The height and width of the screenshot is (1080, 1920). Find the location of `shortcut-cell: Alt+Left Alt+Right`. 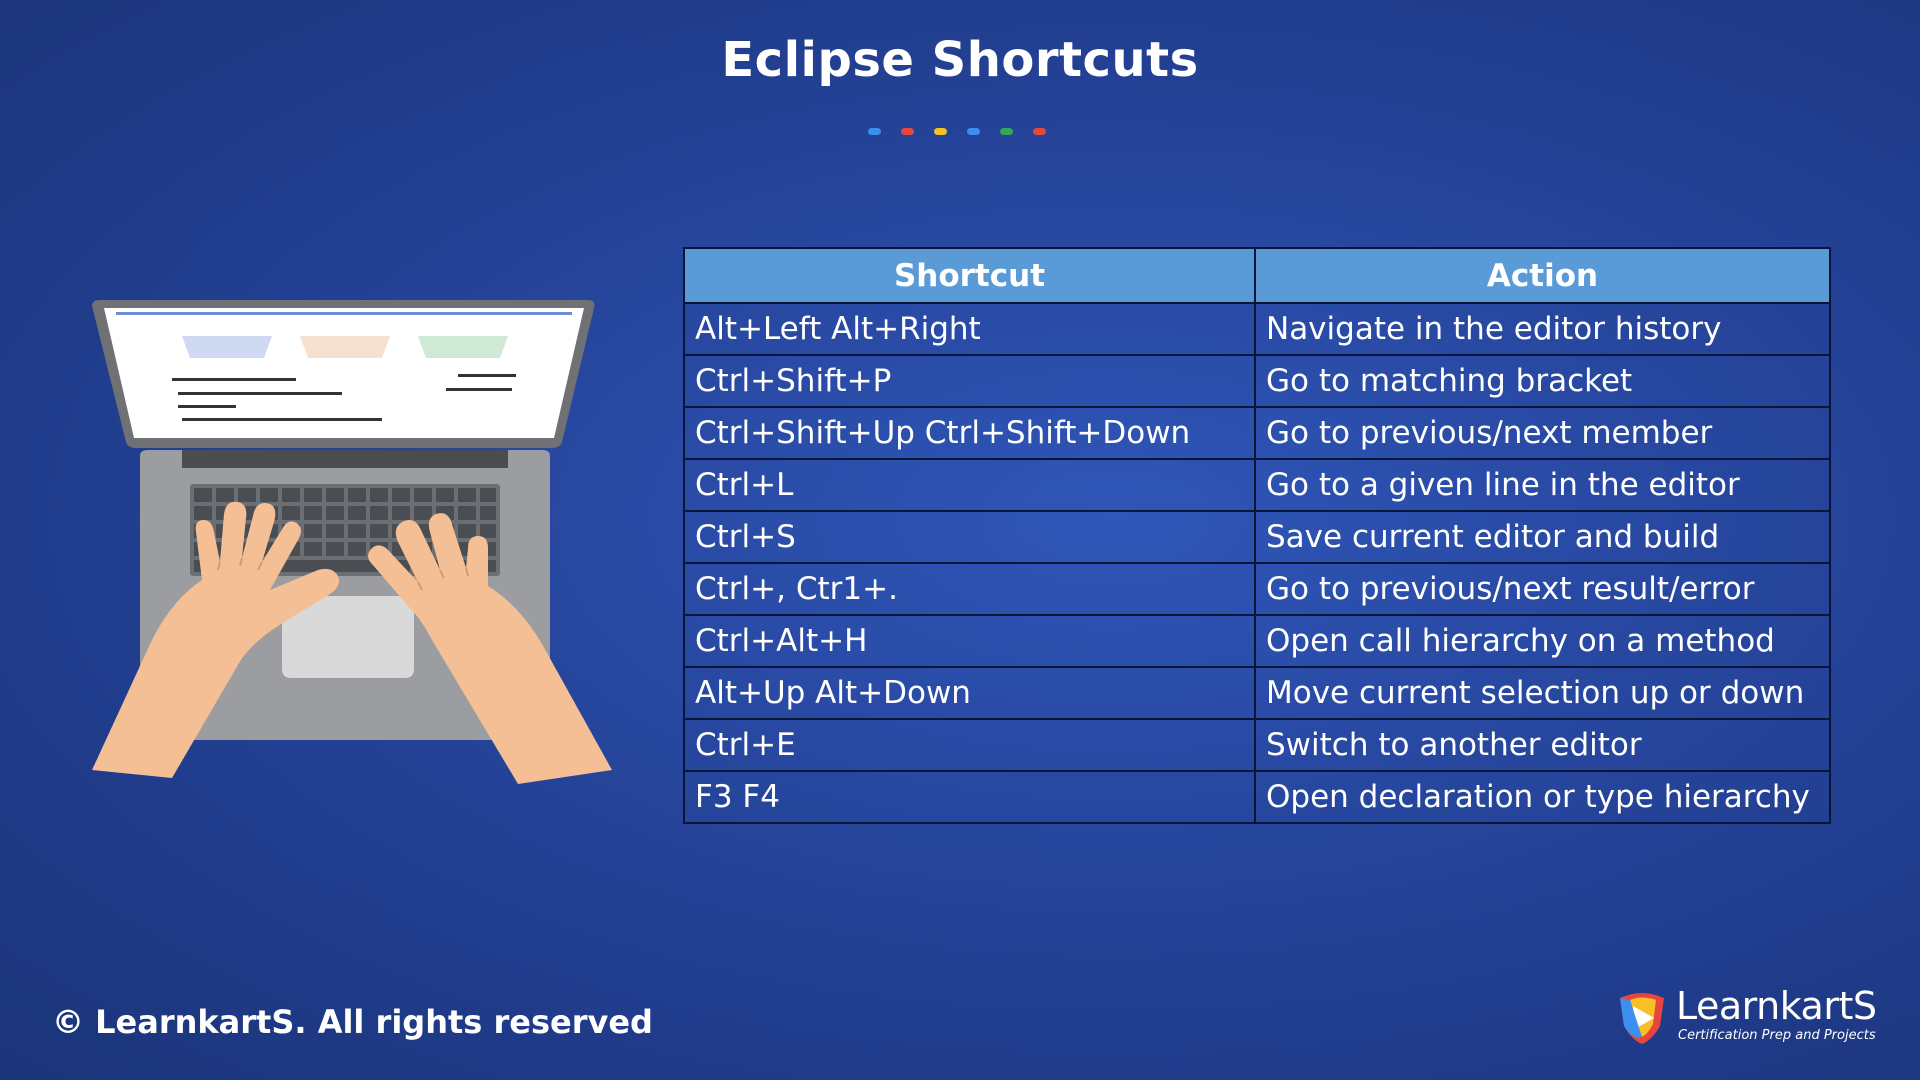

shortcut-cell: Alt+Left Alt+Right is located at coordinates (969, 329).